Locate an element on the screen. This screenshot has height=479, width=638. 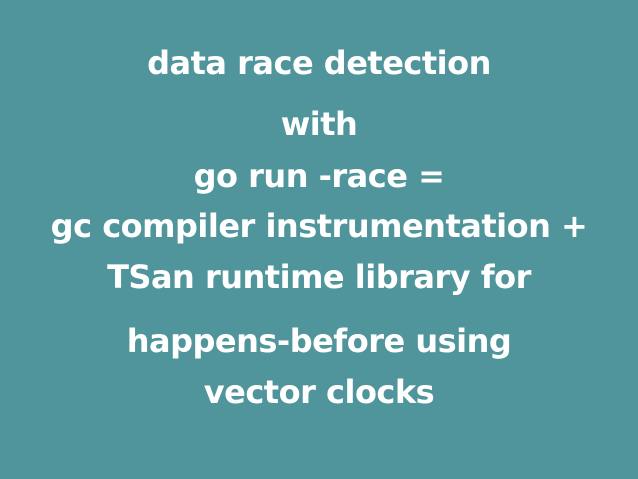
slide-text-line-4: gc compiler instrumentation + is located at coordinates (319, 226).